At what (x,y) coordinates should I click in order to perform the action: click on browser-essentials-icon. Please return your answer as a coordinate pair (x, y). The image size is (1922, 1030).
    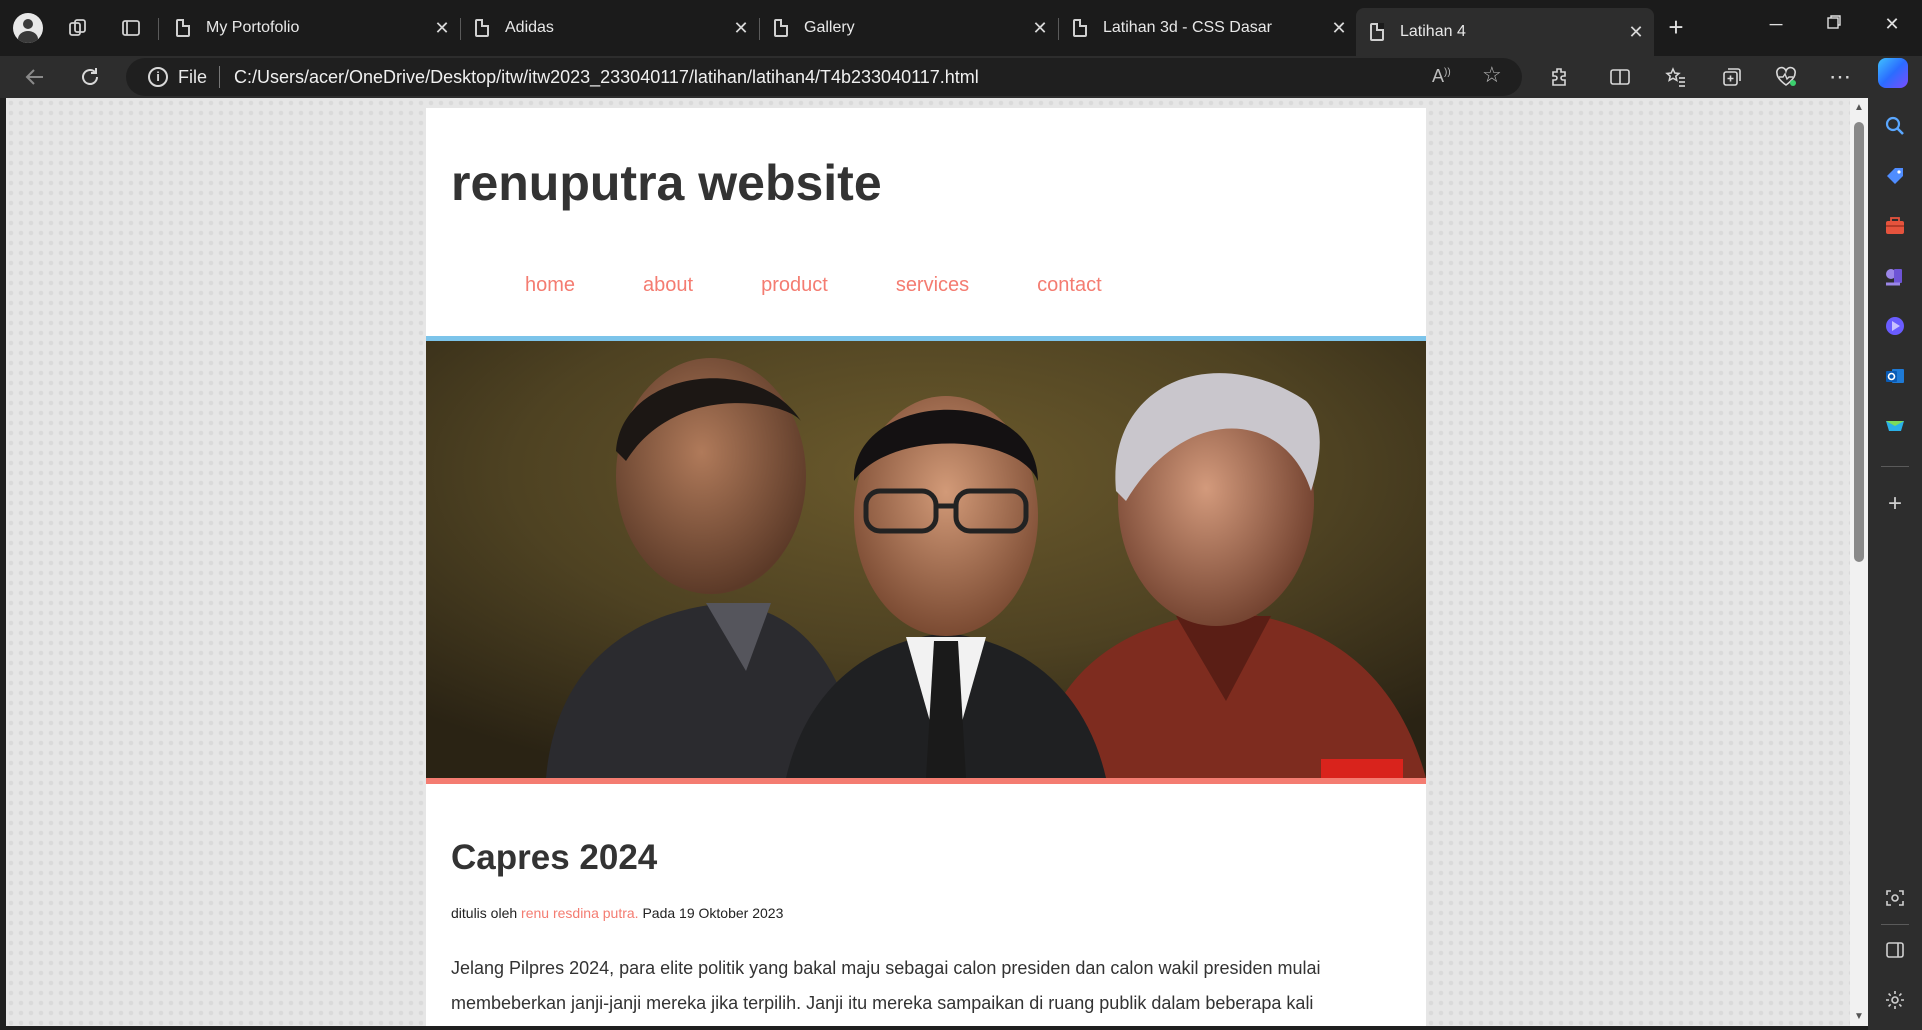
    Looking at the image, I should click on (1786, 77).